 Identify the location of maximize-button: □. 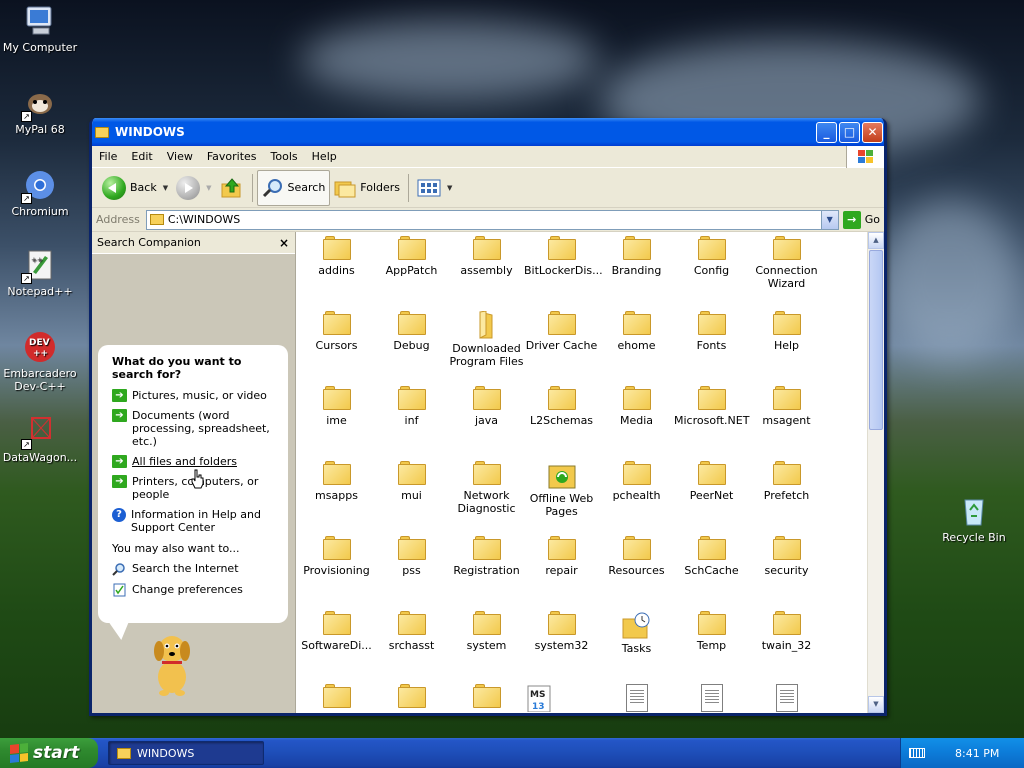
(849, 132).